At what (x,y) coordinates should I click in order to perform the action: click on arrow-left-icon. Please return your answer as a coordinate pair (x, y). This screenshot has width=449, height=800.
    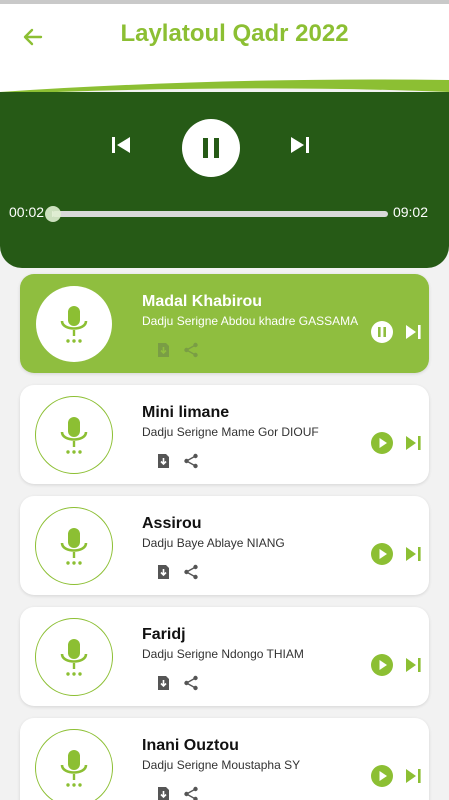
    Looking at the image, I should click on (33, 37).